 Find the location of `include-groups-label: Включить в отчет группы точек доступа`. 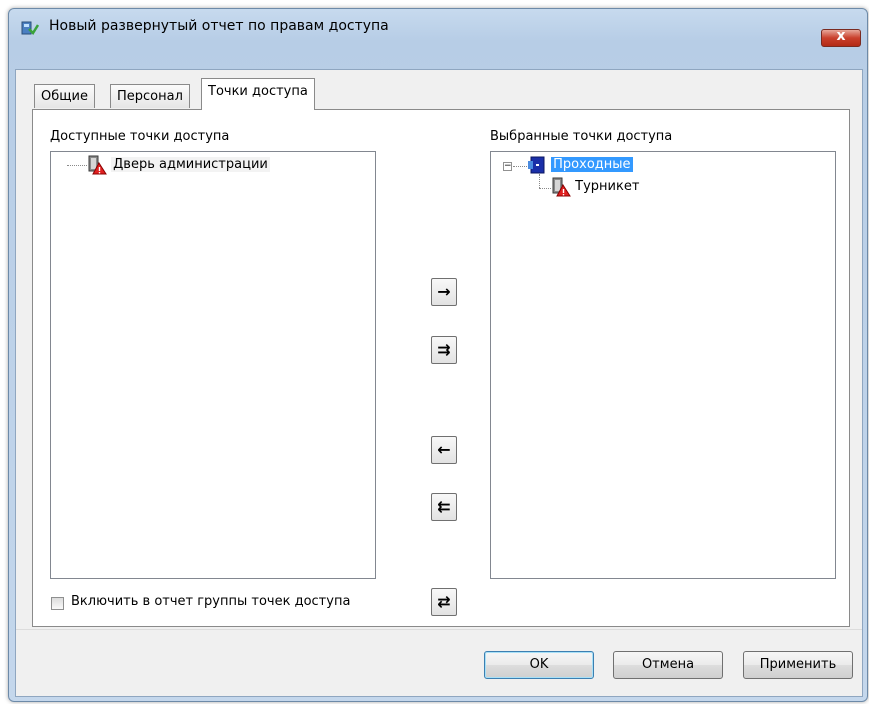

include-groups-label: Включить в отчет группы точек доступа is located at coordinates (210, 601).